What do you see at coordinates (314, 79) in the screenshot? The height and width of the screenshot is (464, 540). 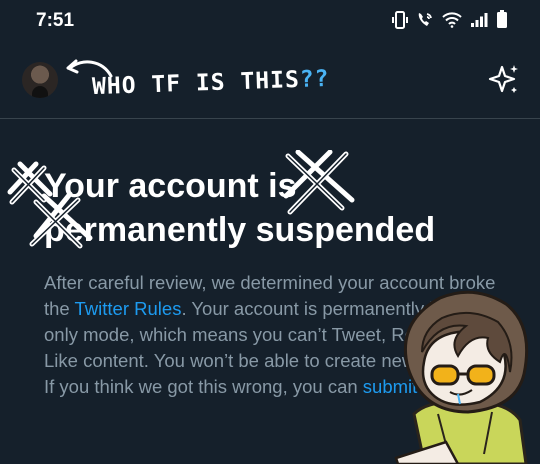 I see `annotation-question-marks: ??` at bounding box center [314, 79].